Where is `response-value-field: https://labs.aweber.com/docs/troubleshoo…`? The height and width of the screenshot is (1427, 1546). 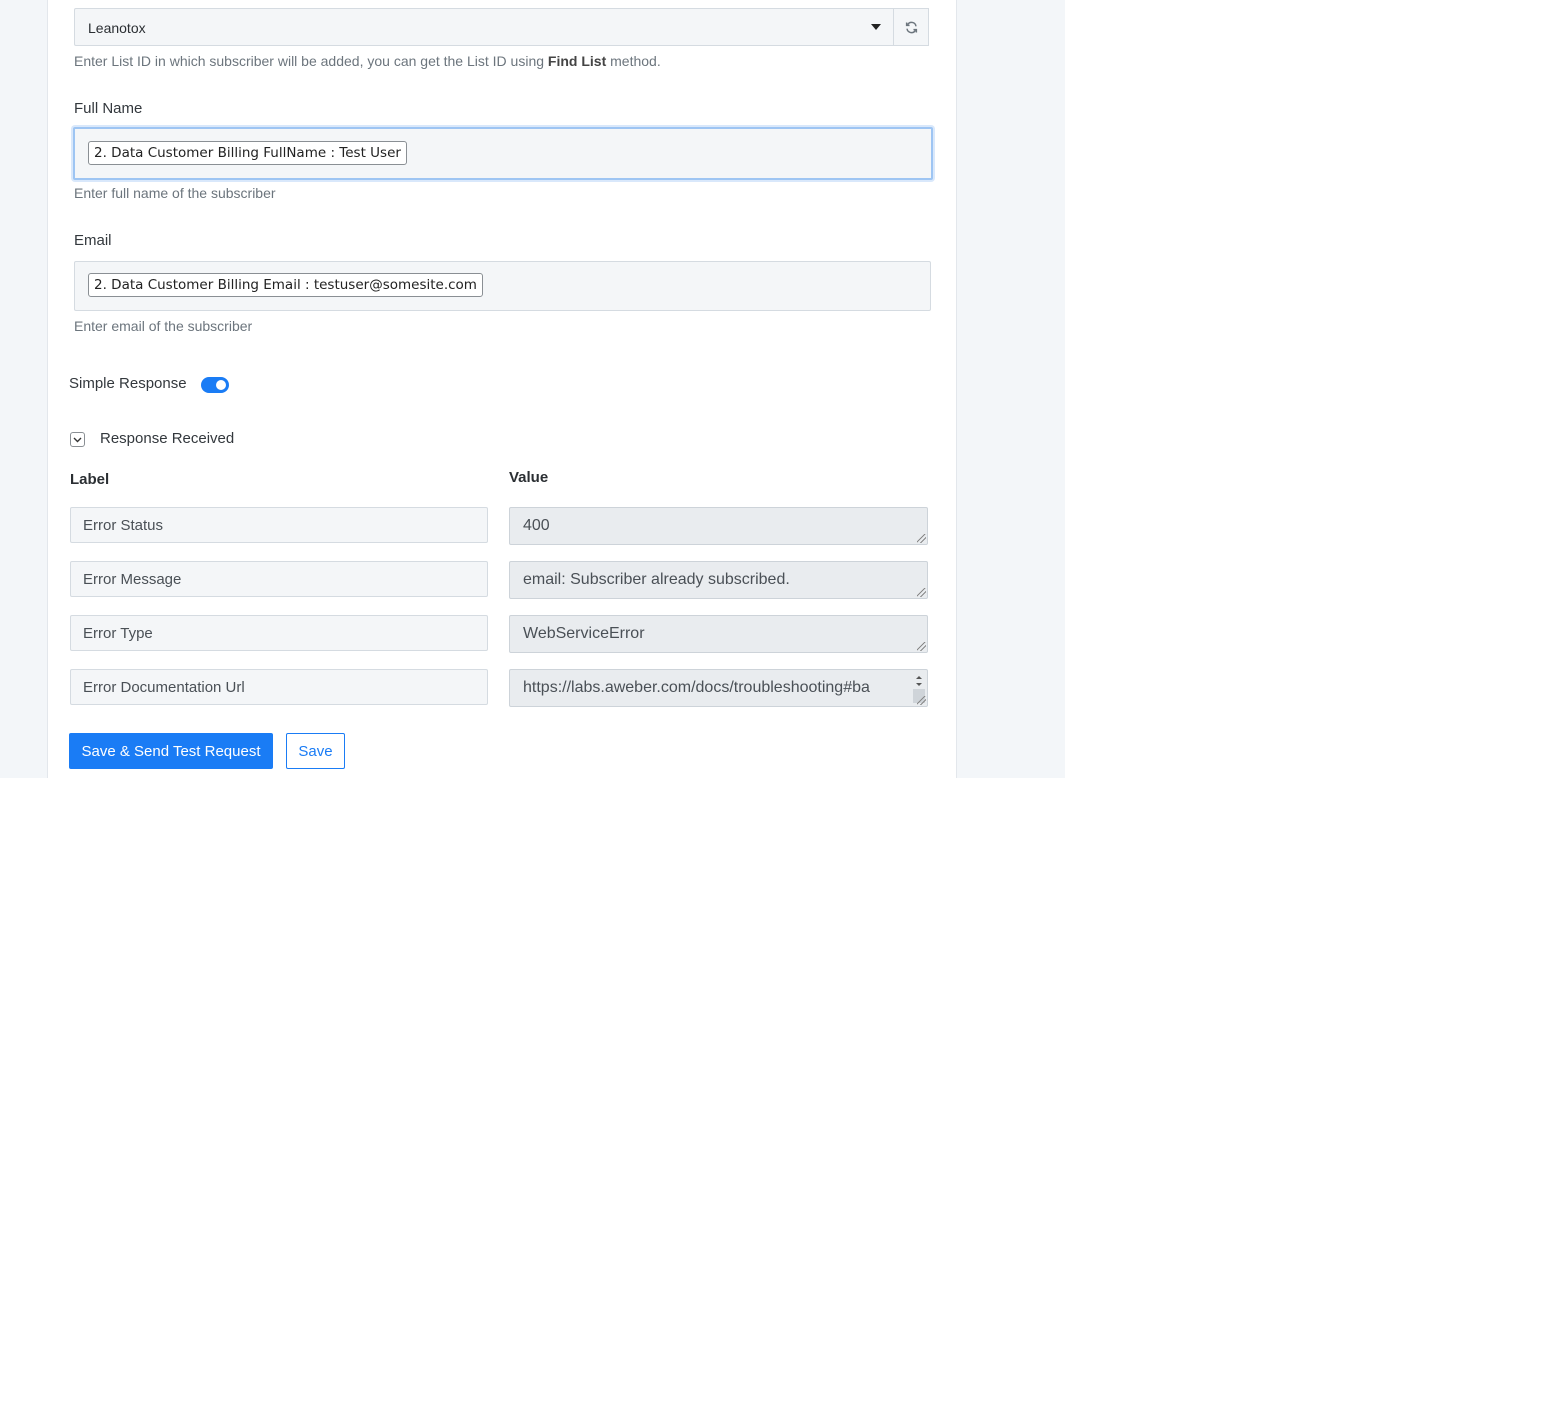
response-value-field: https://labs.aweber.com/docs/troubleshoo… is located at coordinates (718, 688).